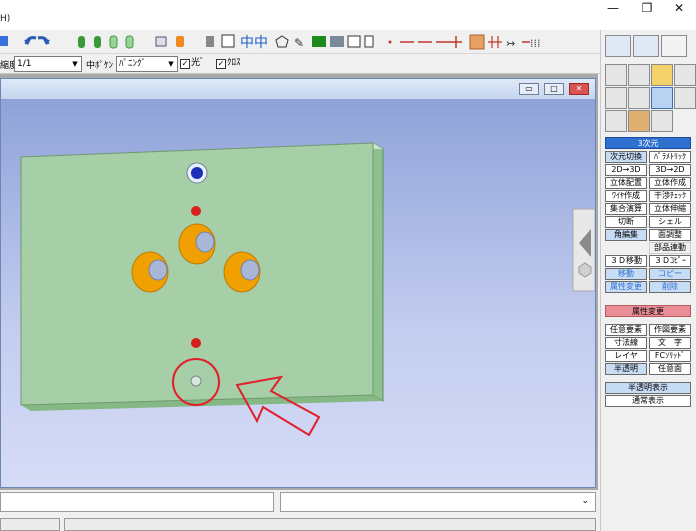 The width and height of the screenshot is (696, 531). I want to click on tool-a-icon, so click(616, 98).